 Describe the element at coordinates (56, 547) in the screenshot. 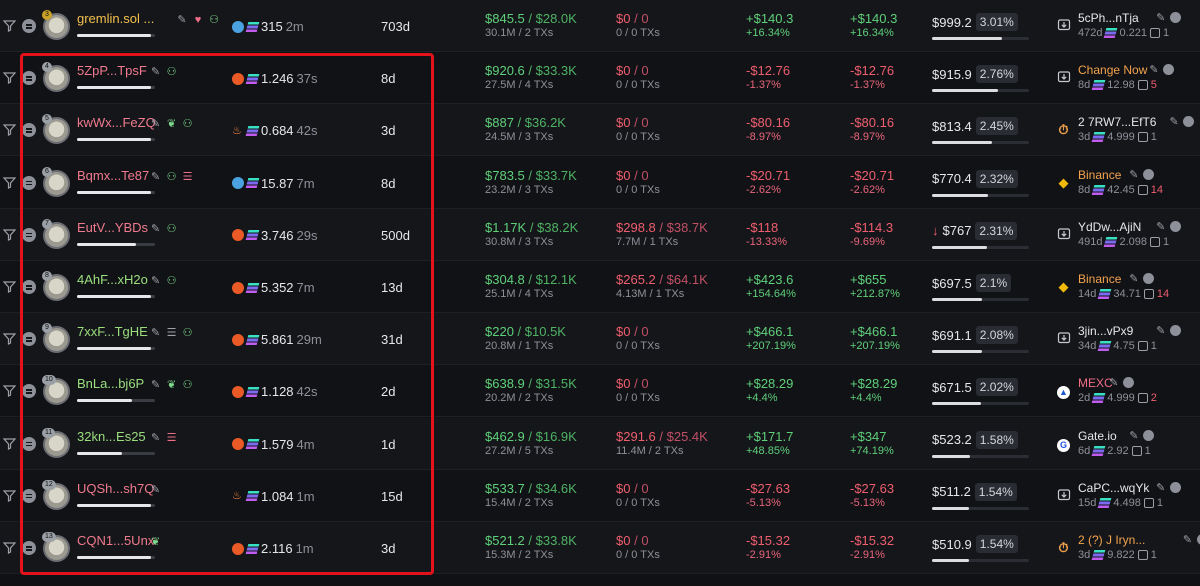

I see `avatar: 13` at that location.